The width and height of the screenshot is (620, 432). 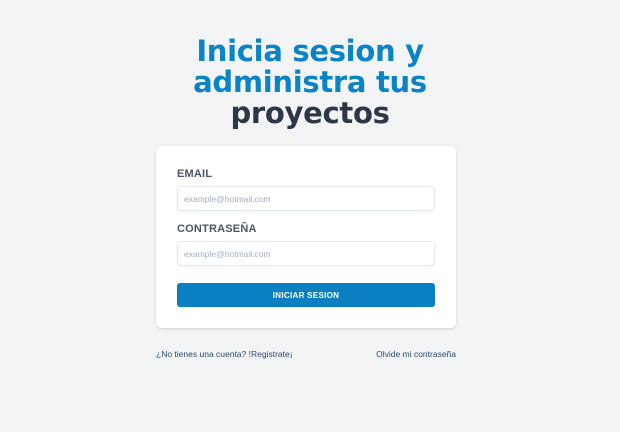 What do you see at coordinates (195, 174) in the screenshot?
I see `email-label: EMAIL` at bounding box center [195, 174].